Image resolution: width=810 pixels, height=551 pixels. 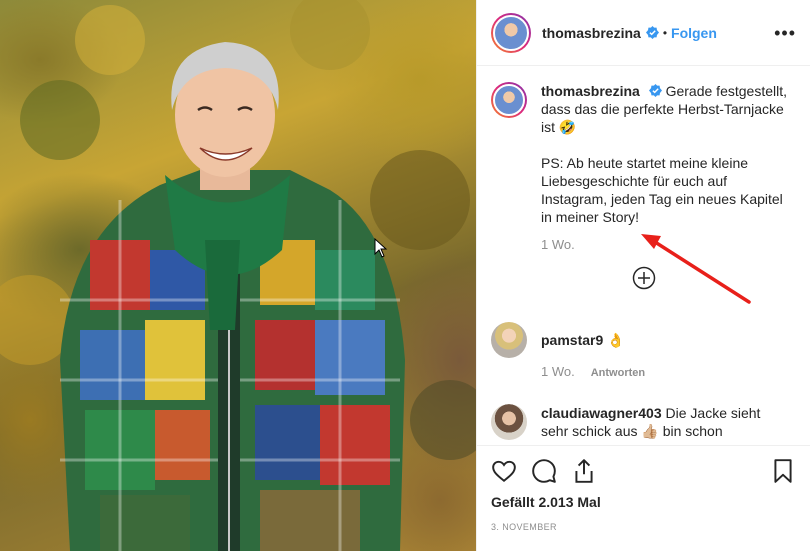 I want to click on post-date: 3. NOVEMBER, so click(x=524, y=527).